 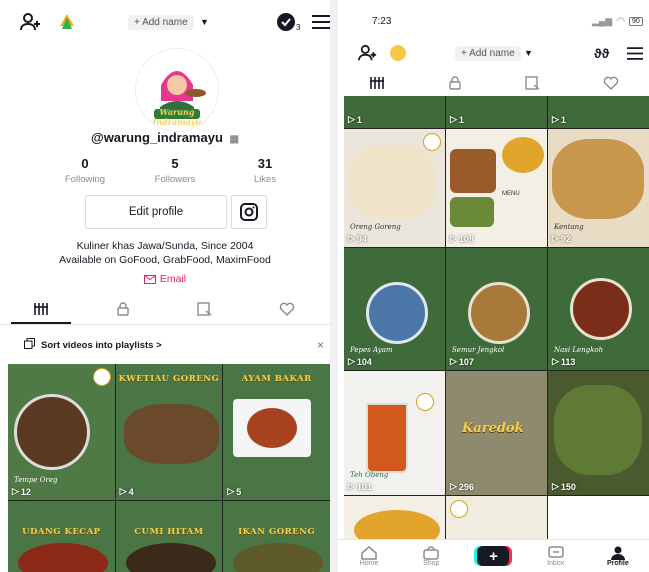 I want to click on video-caption: MENU, so click(x=511, y=194).